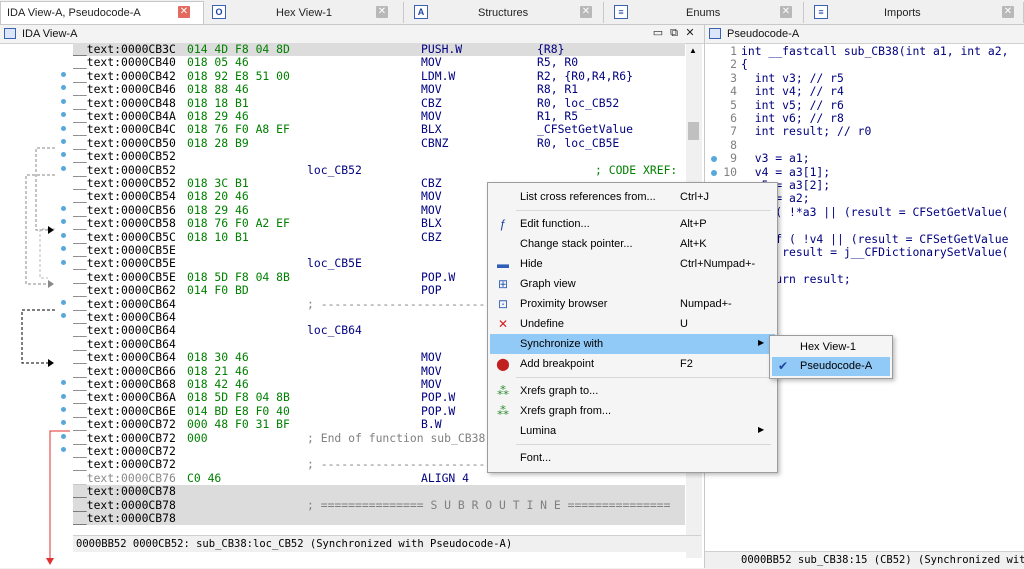  Describe the element at coordinates (238, 129) in the screenshot. I see `opcode-bytes: 018 76 F0 A8 EF` at that location.